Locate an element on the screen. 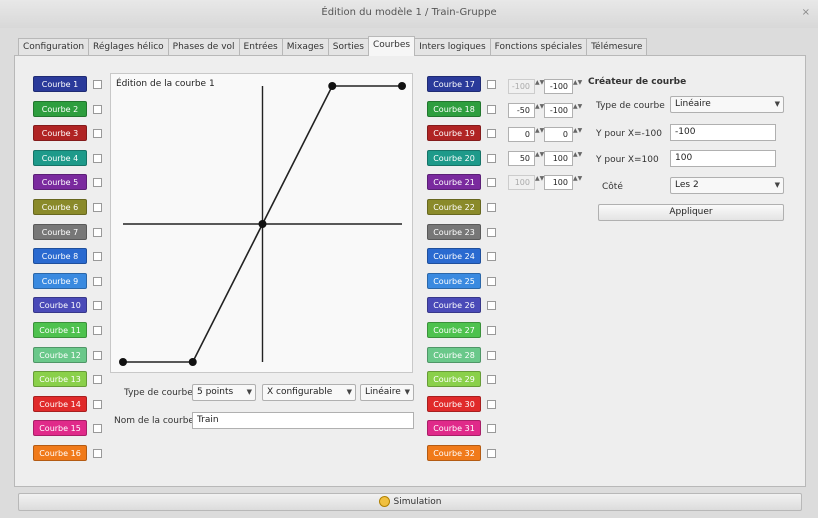 This screenshot has height=518, width=818. curve-button-6: Courbe 6 is located at coordinates (60, 207).